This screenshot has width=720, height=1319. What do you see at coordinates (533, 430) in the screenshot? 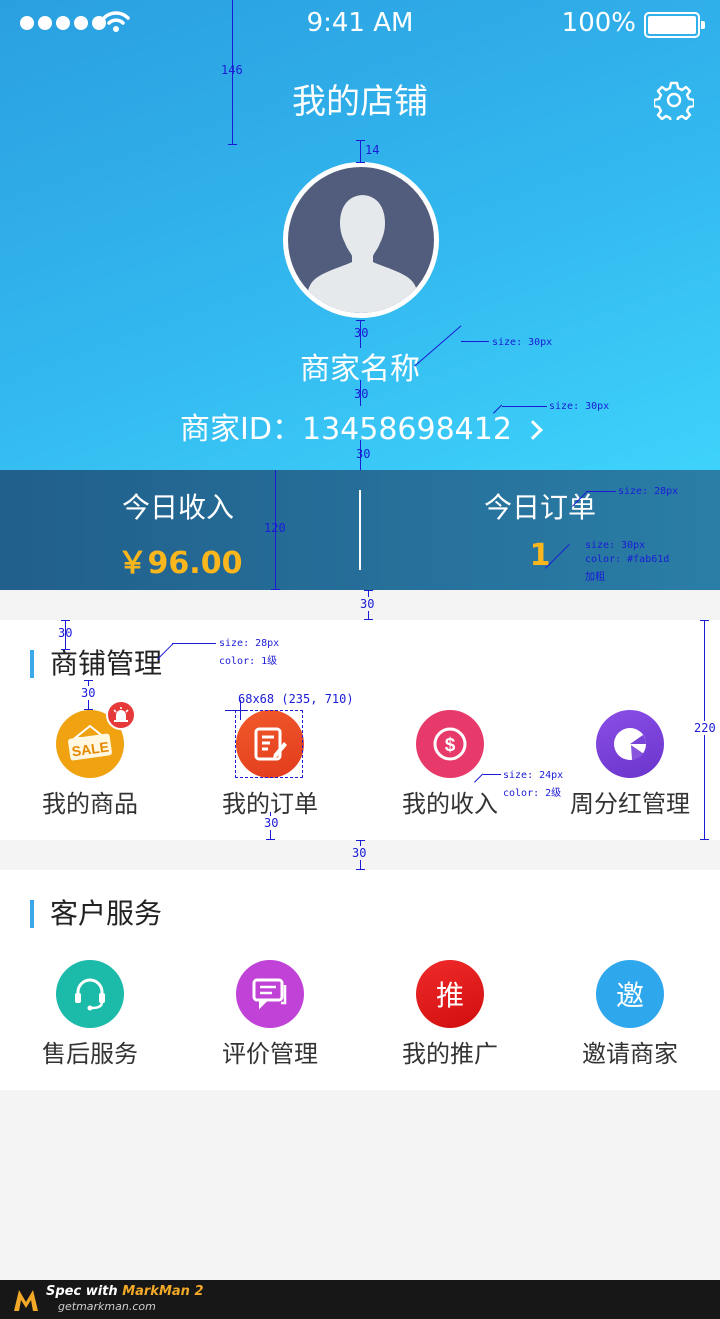
I see `chevron-right-icon` at bounding box center [533, 430].